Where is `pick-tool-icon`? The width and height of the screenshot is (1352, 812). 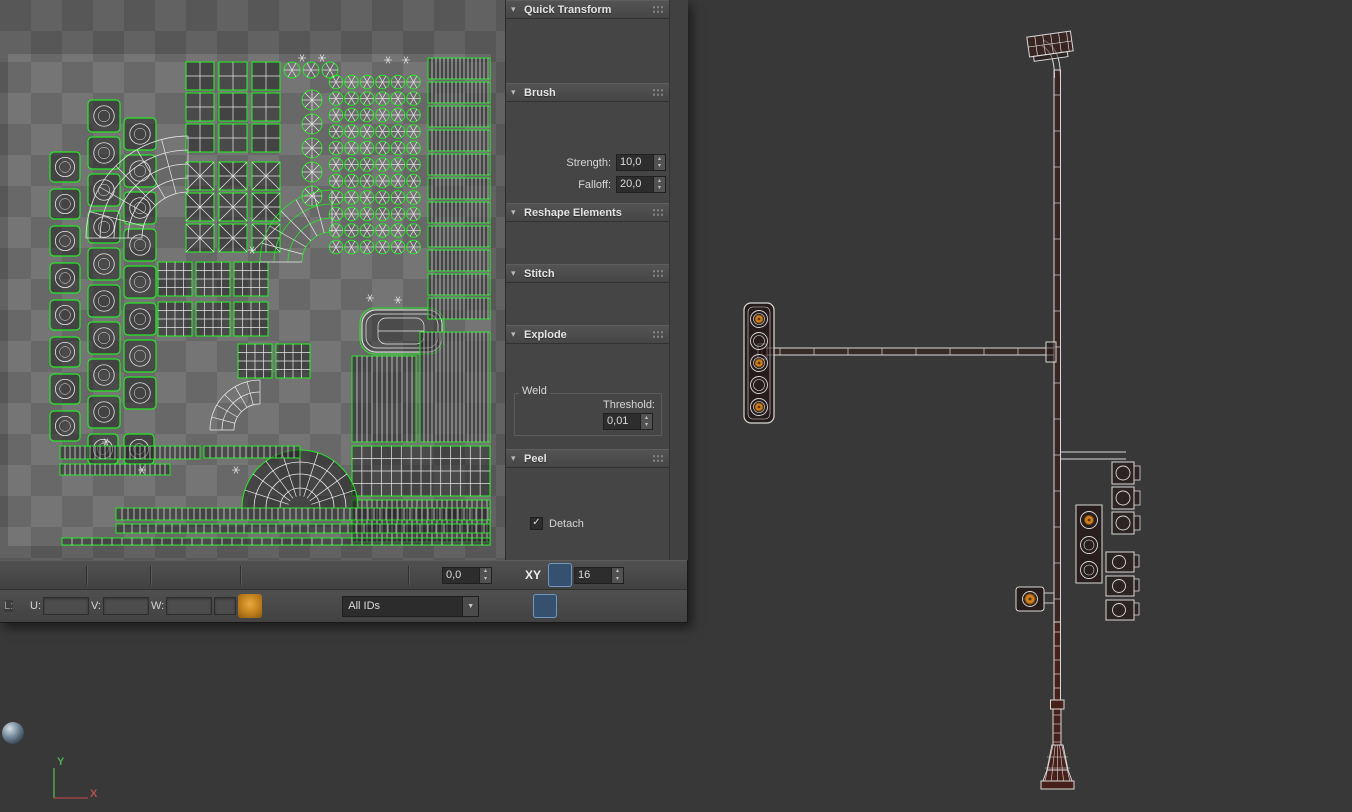 pick-tool-icon is located at coordinates (276, 606).